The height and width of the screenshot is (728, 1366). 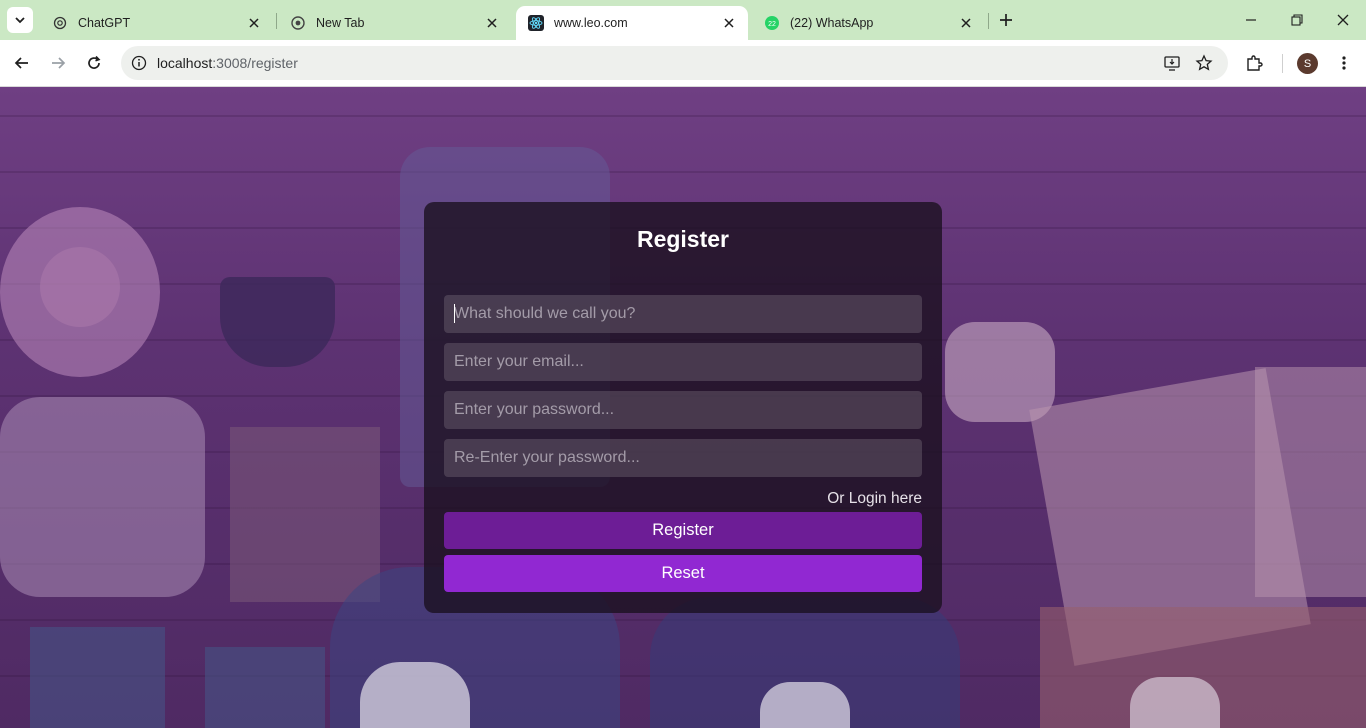 I want to click on name-input, so click(x=683, y=314).